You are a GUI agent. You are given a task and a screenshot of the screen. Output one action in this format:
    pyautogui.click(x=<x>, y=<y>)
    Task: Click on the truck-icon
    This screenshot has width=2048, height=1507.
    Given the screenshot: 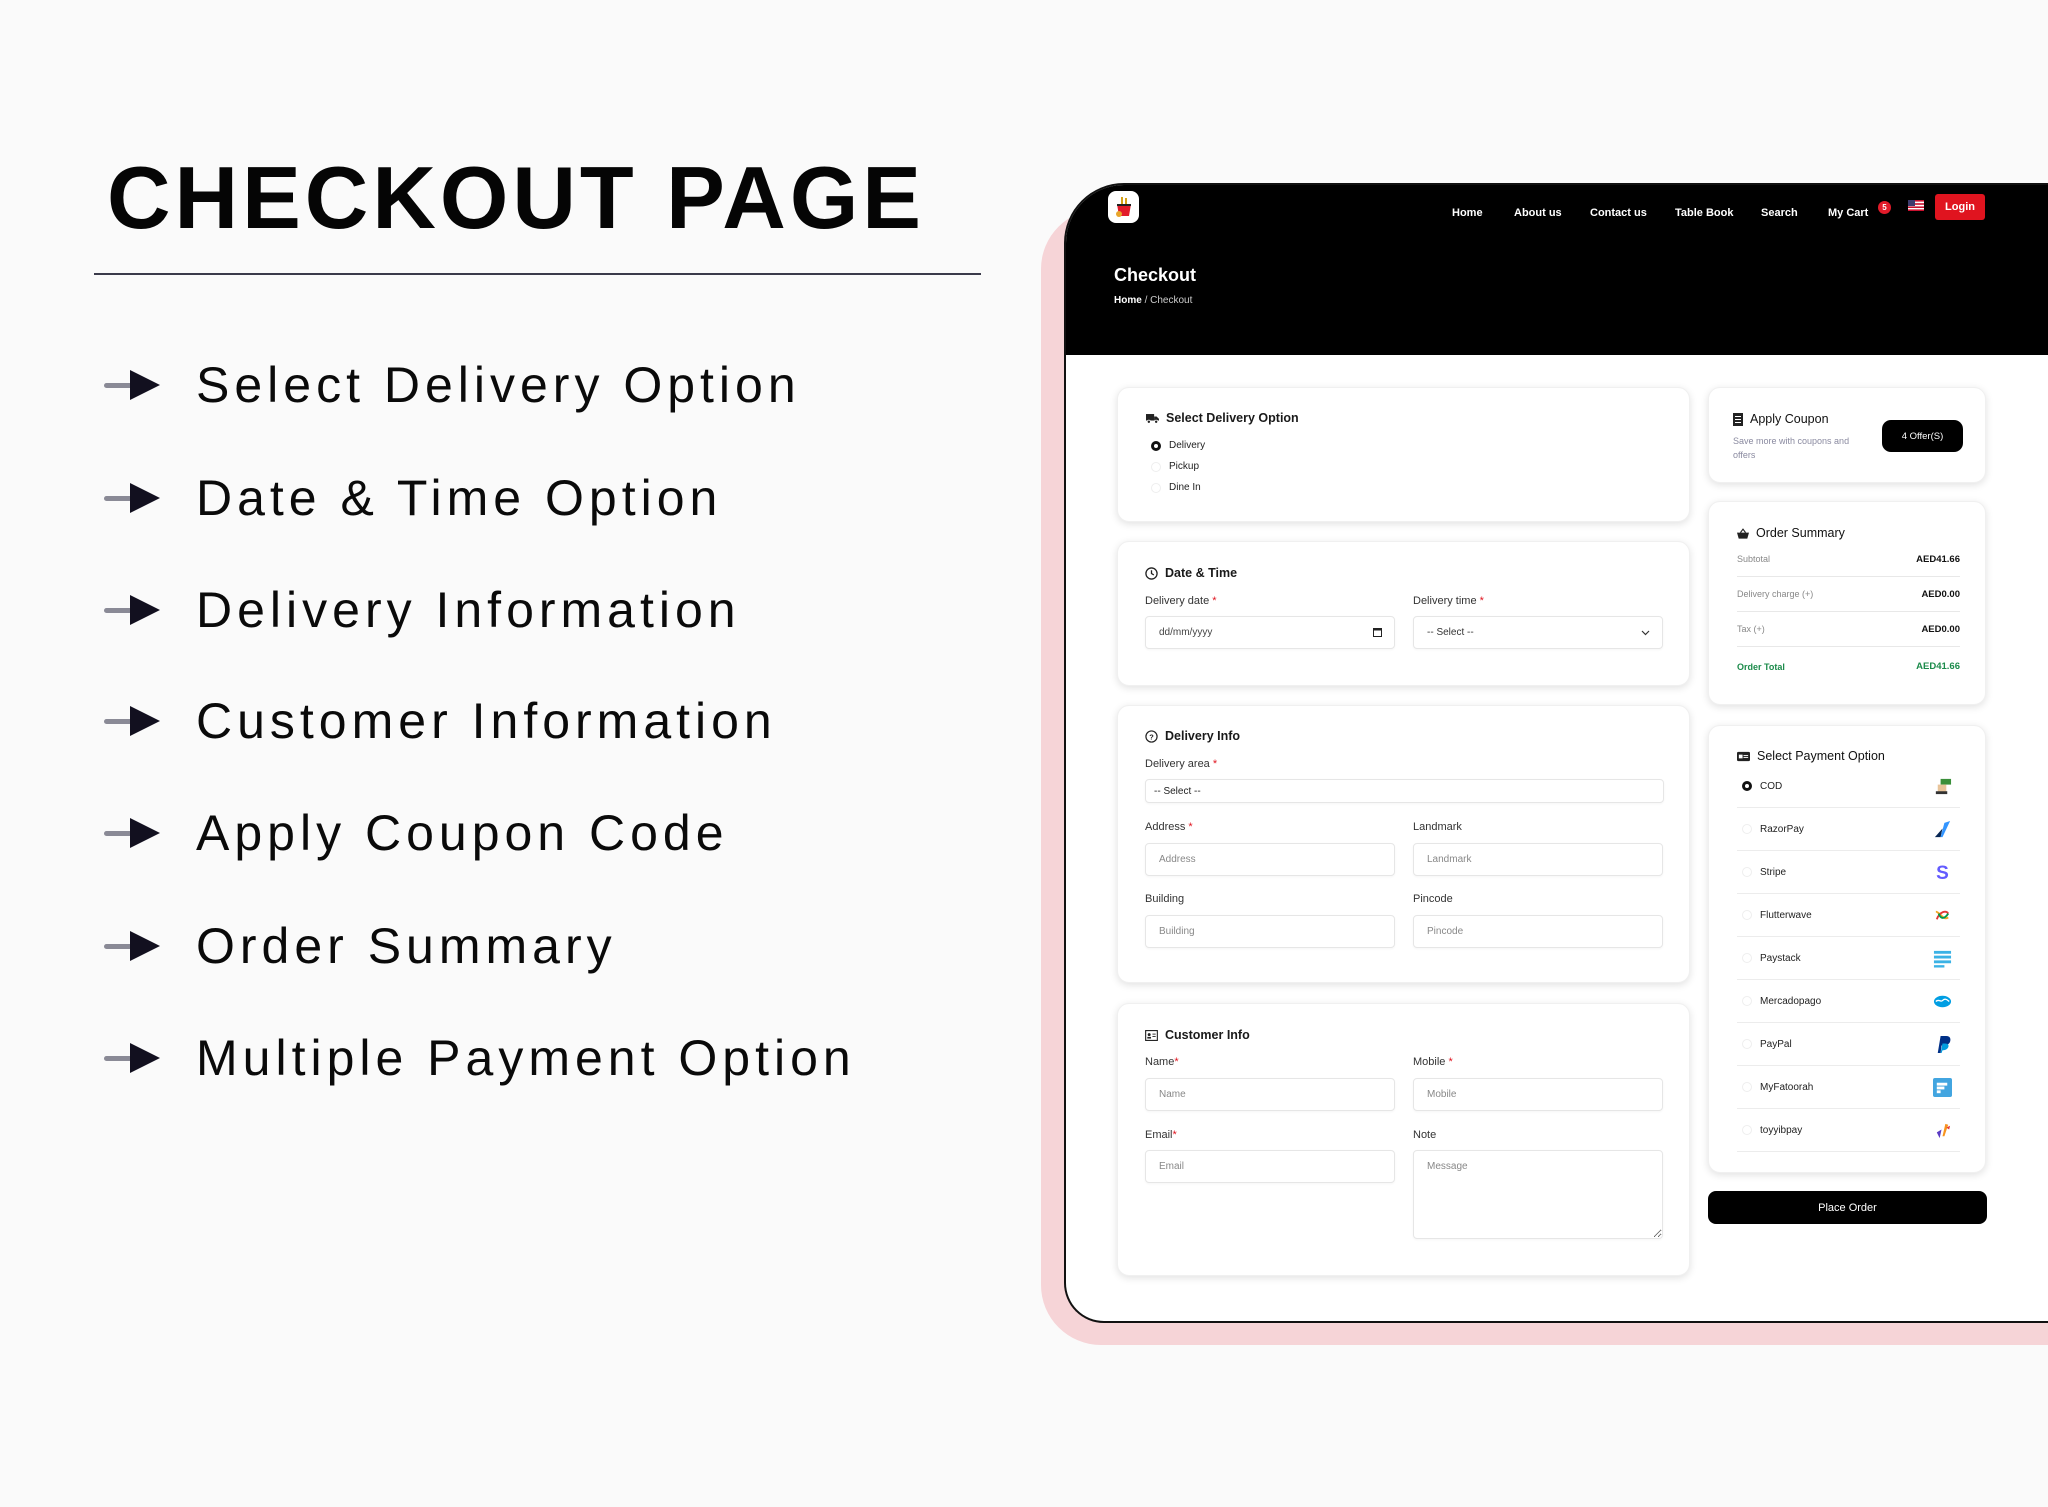 What is the action you would take?
    pyautogui.click(x=1152, y=418)
    